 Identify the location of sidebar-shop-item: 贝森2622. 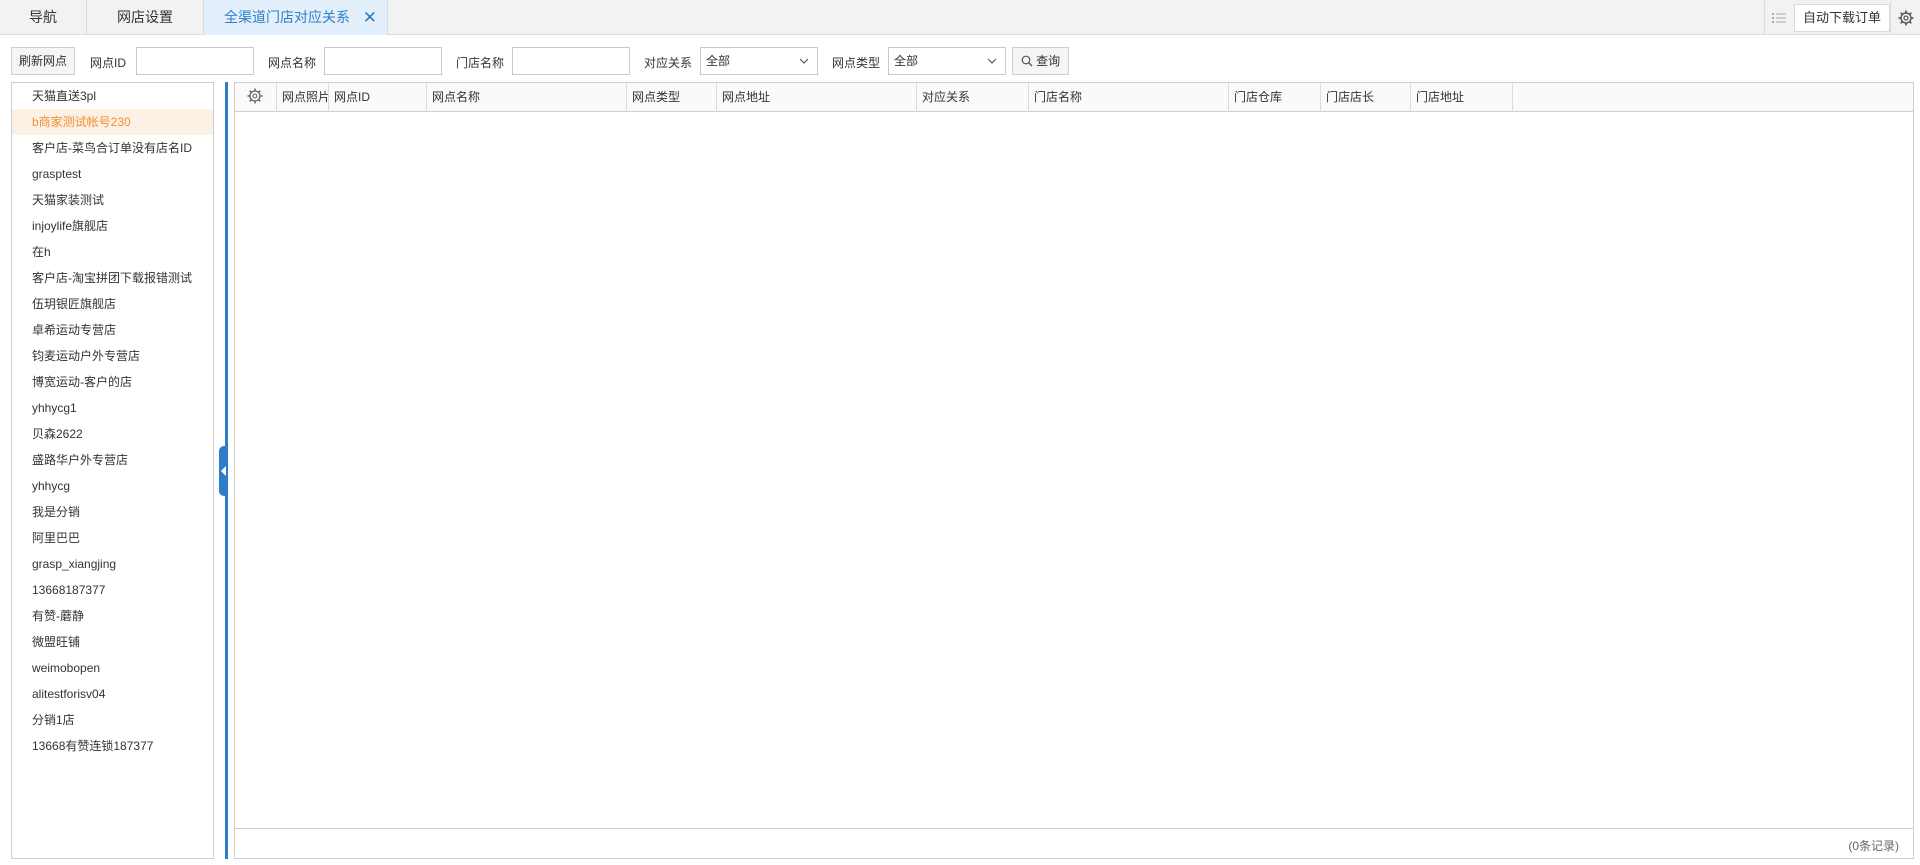
(112, 434).